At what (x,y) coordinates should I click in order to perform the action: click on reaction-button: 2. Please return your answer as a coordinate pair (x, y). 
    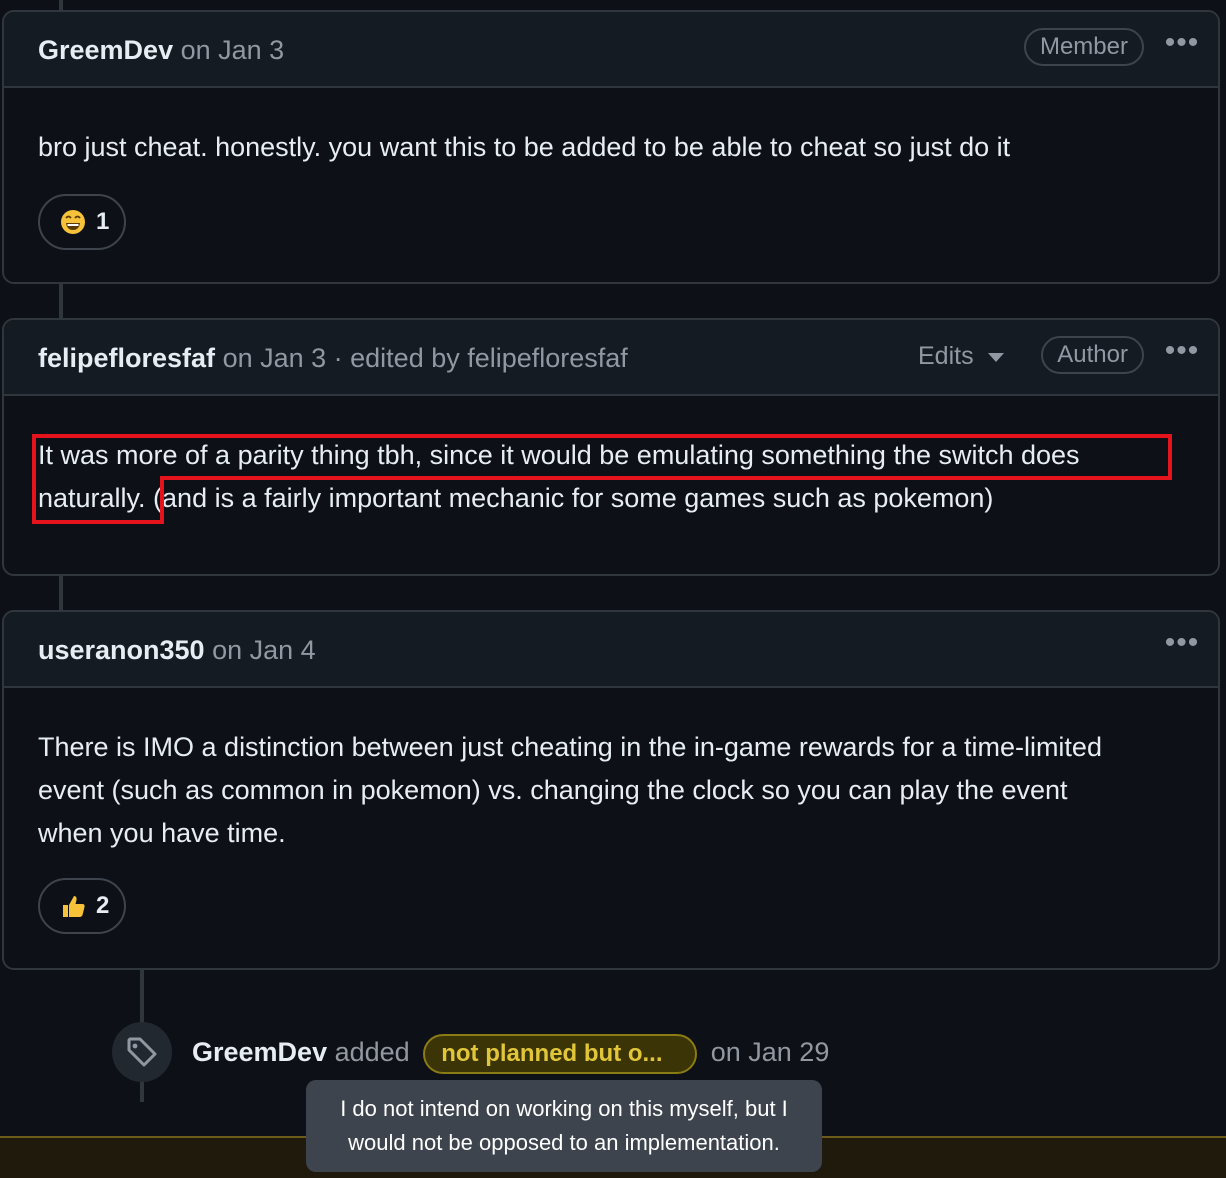
    Looking at the image, I should click on (82, 906).